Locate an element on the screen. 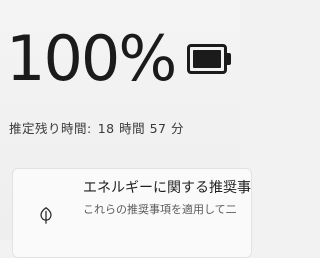  estimated-time-remaining: 推定残り時間: 18 時間 57 分 is located at coordinates (96, 127).